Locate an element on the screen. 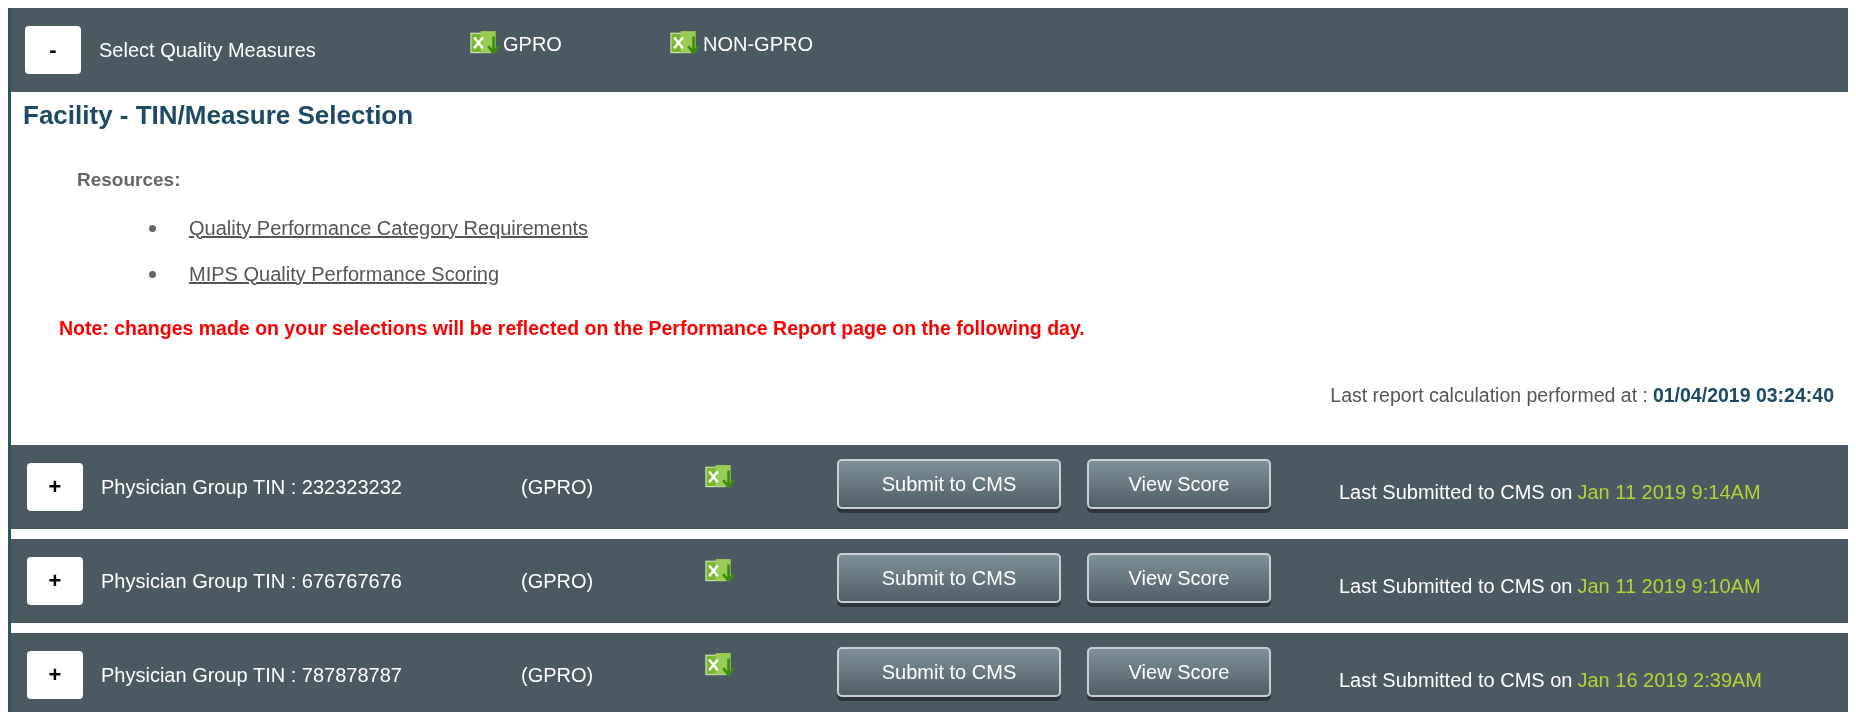 This screenshot has width=1856, height=712. export-link: NON-GPRO is located at coordinates (741, 44).